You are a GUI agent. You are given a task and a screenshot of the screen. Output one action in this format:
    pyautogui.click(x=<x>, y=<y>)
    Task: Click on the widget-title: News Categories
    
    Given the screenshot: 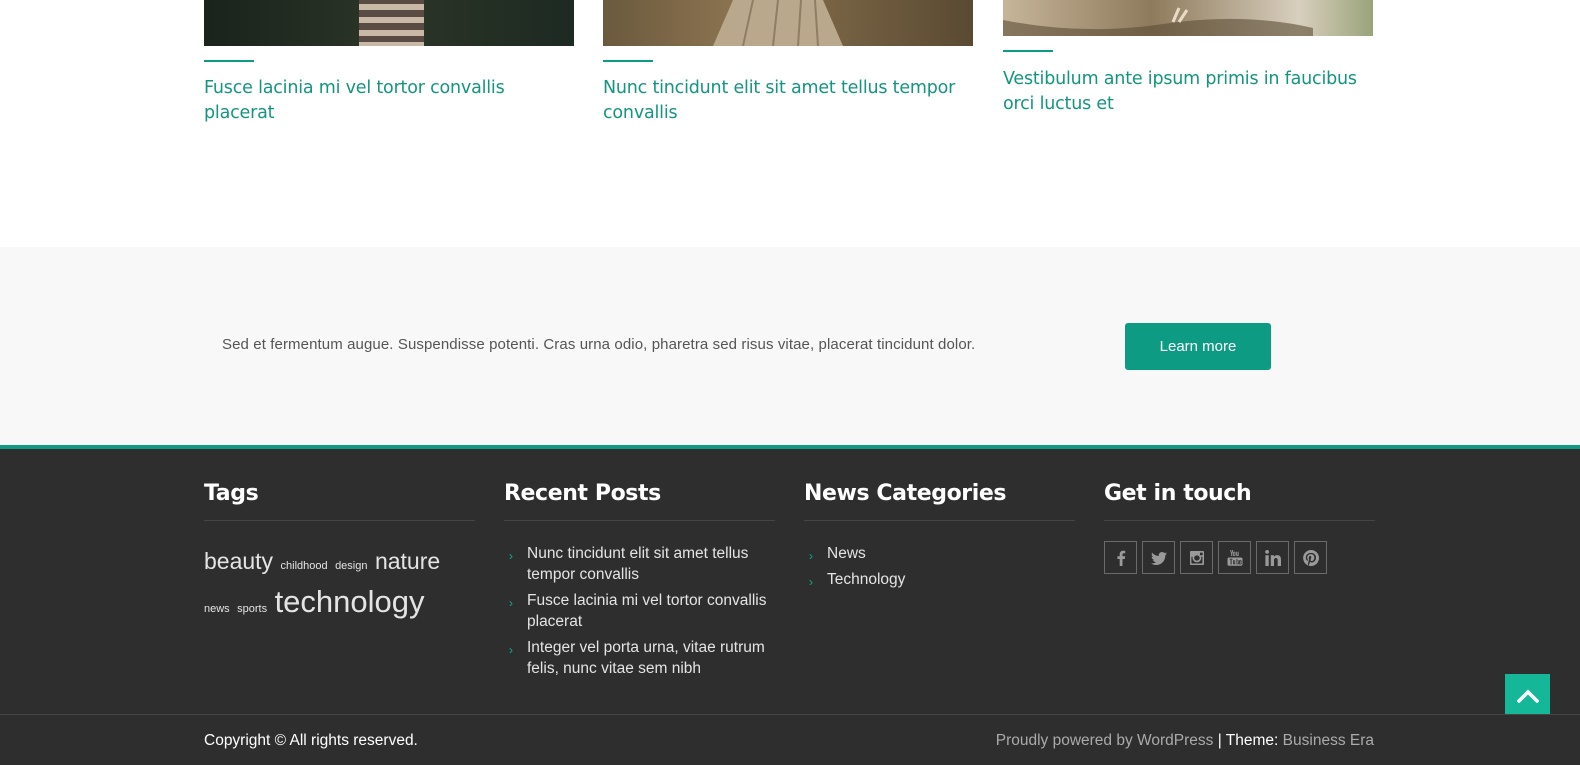 What is the action you would take?
    pyautogui.click(x=939, y=500)
    